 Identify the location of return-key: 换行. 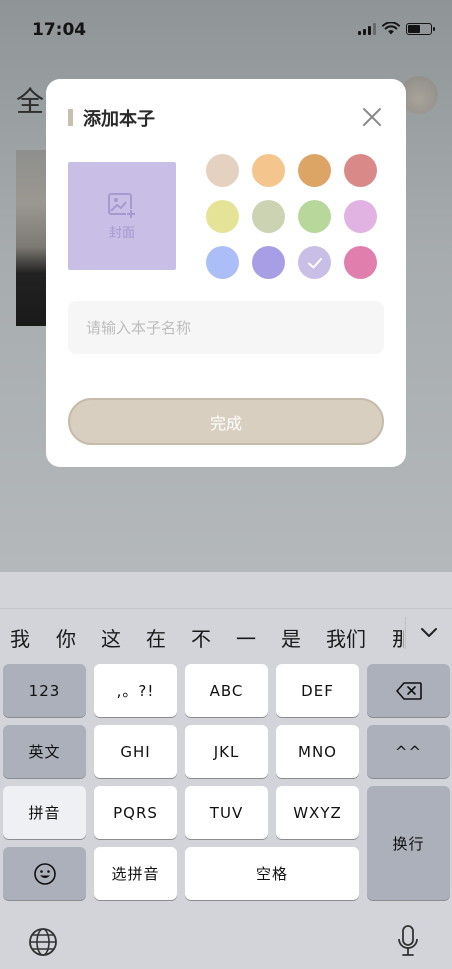
(408, 843).